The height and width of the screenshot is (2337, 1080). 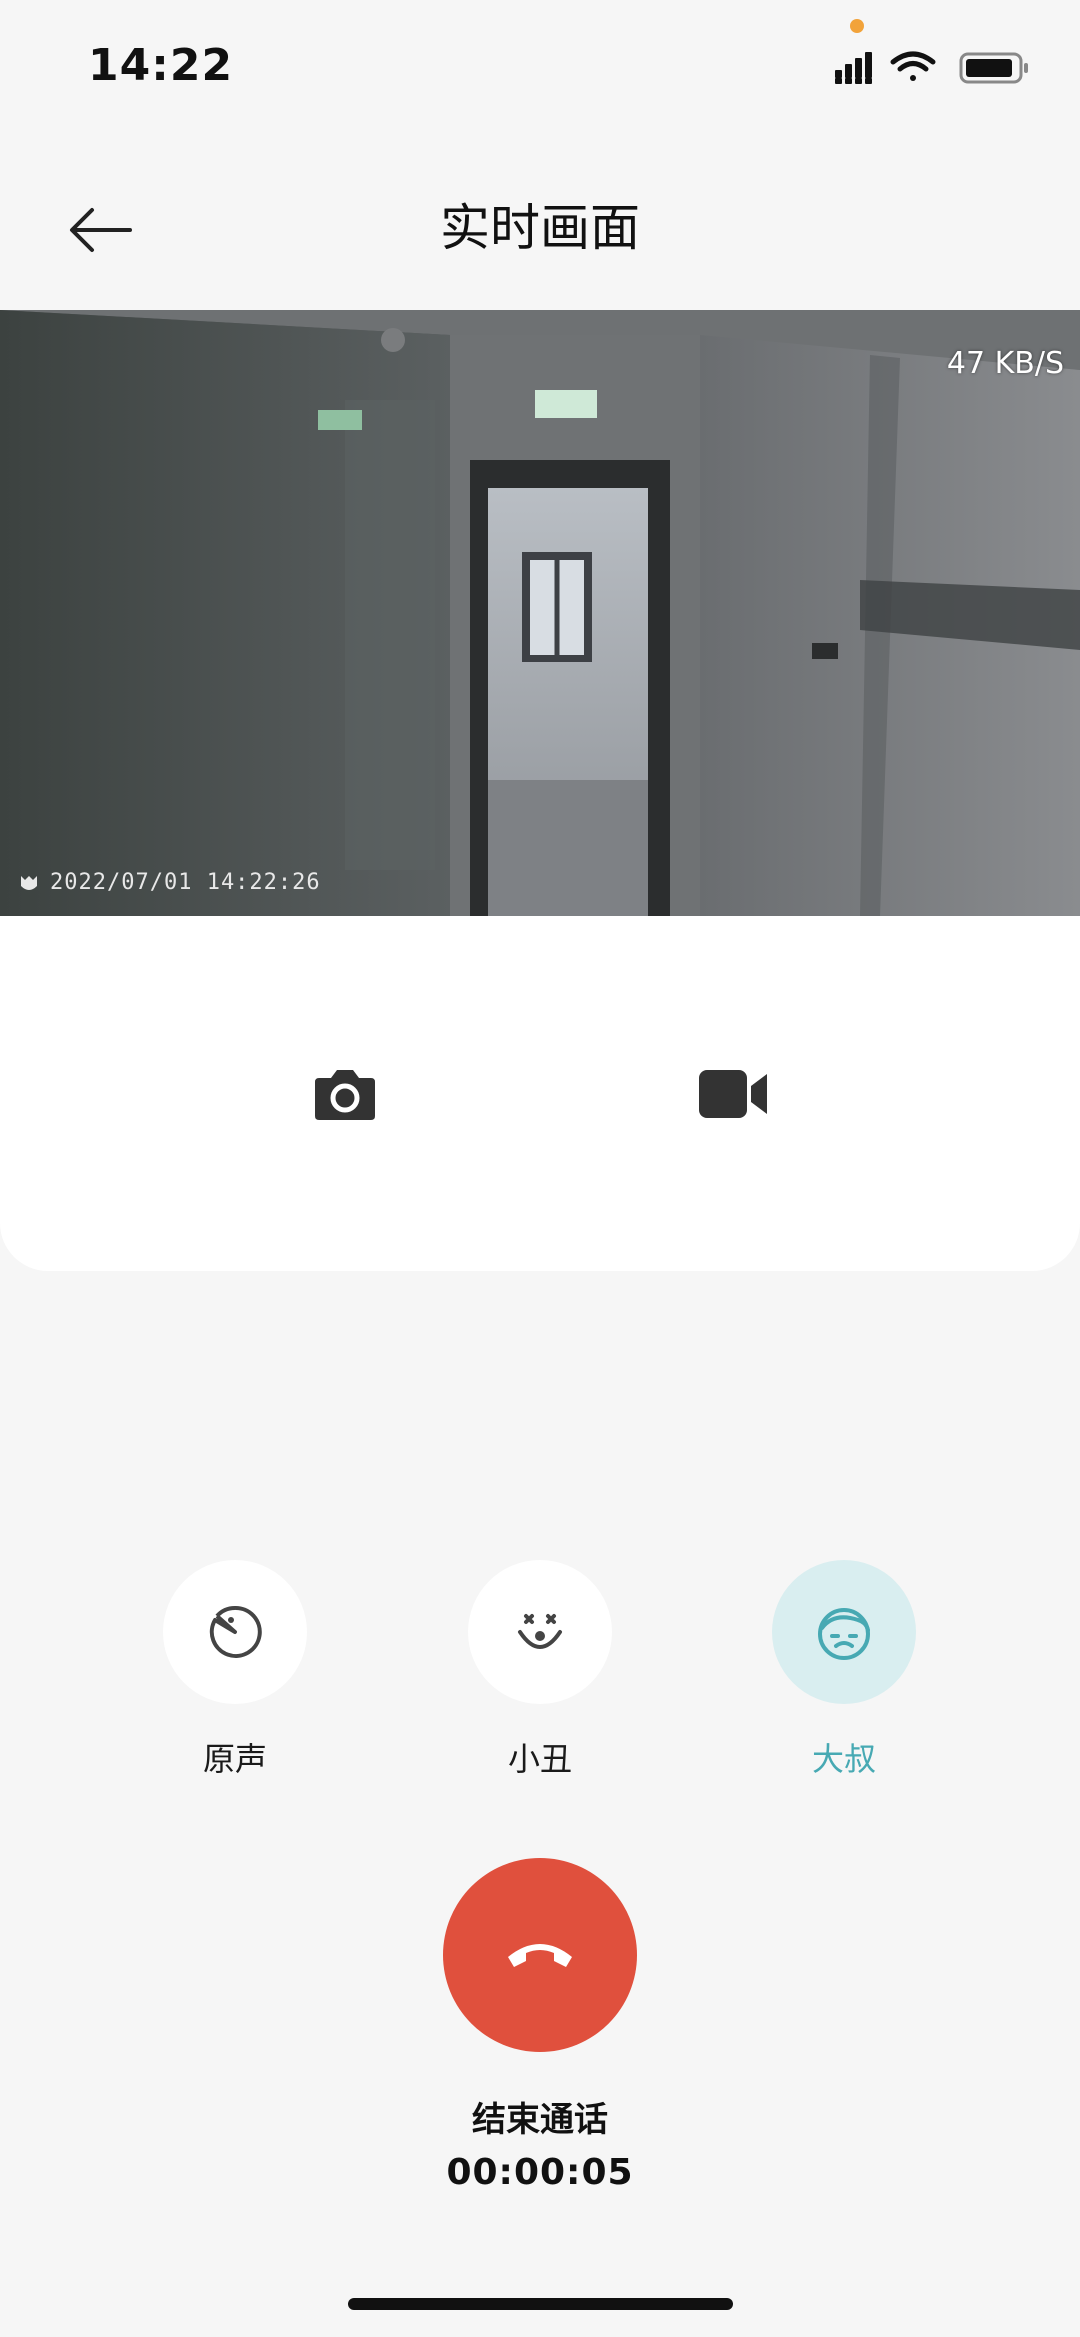 I want to click on voice-label: 小丑, so click(x=539, y=1759).